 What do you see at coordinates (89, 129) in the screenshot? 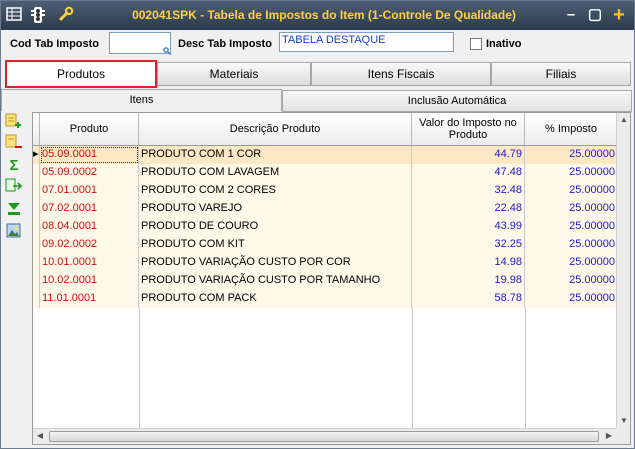
I see `header-produto: Produto` at bounding box center [89, 129].